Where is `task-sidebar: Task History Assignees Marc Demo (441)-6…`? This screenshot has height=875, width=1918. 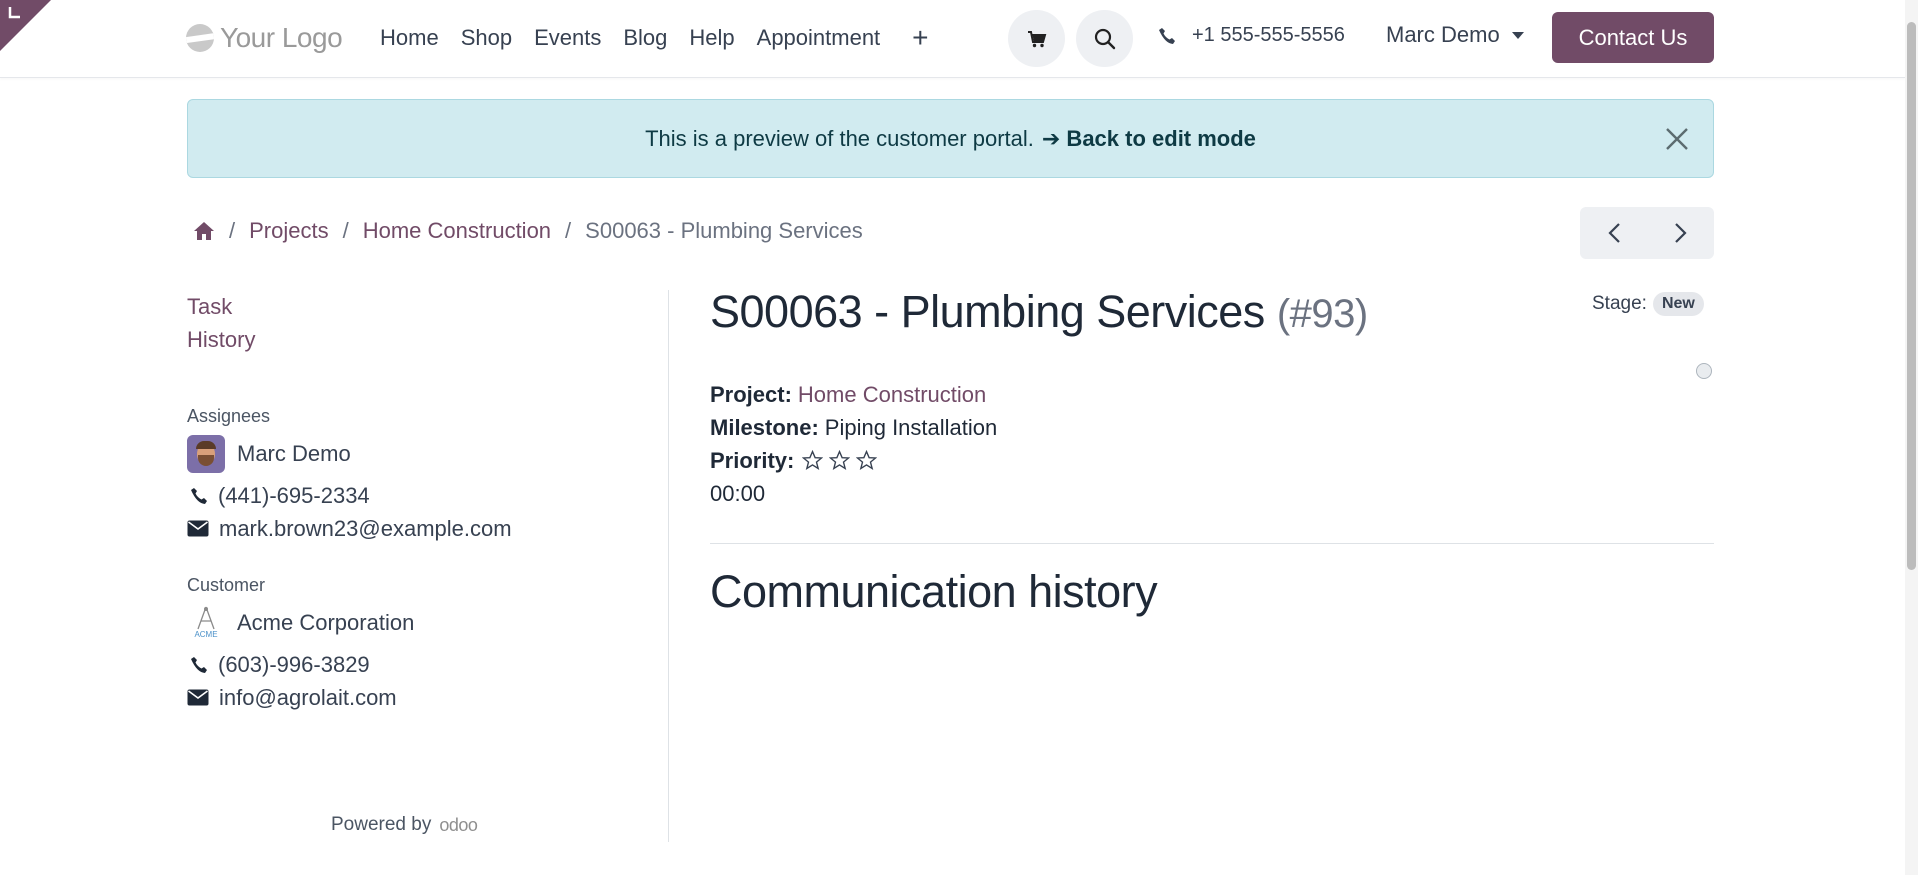
task-sidebar: Task History Assignees Marc Demo (441)-6… is located at coordinates (427, 502).